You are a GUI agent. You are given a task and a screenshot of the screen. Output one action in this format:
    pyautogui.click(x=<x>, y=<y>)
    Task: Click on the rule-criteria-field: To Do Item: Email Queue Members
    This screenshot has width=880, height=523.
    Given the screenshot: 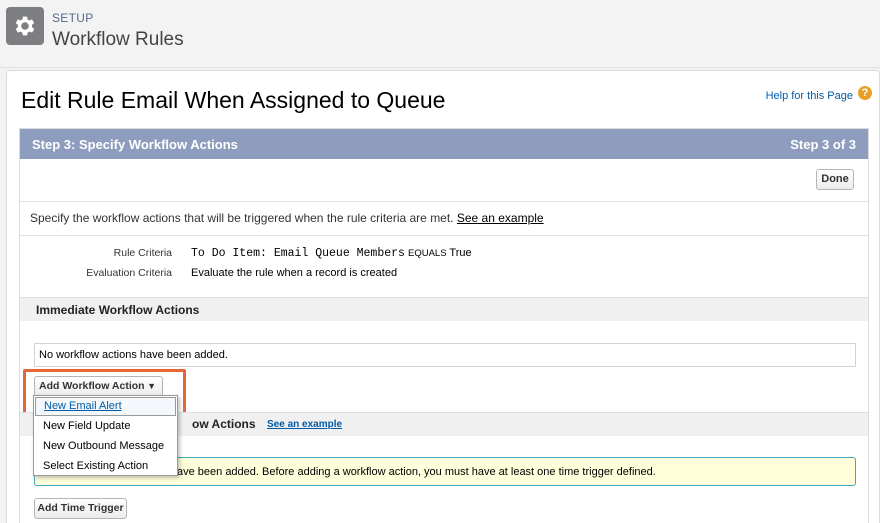 What is the action you would take?
    pyautogui.click(x=298, y=253)
    